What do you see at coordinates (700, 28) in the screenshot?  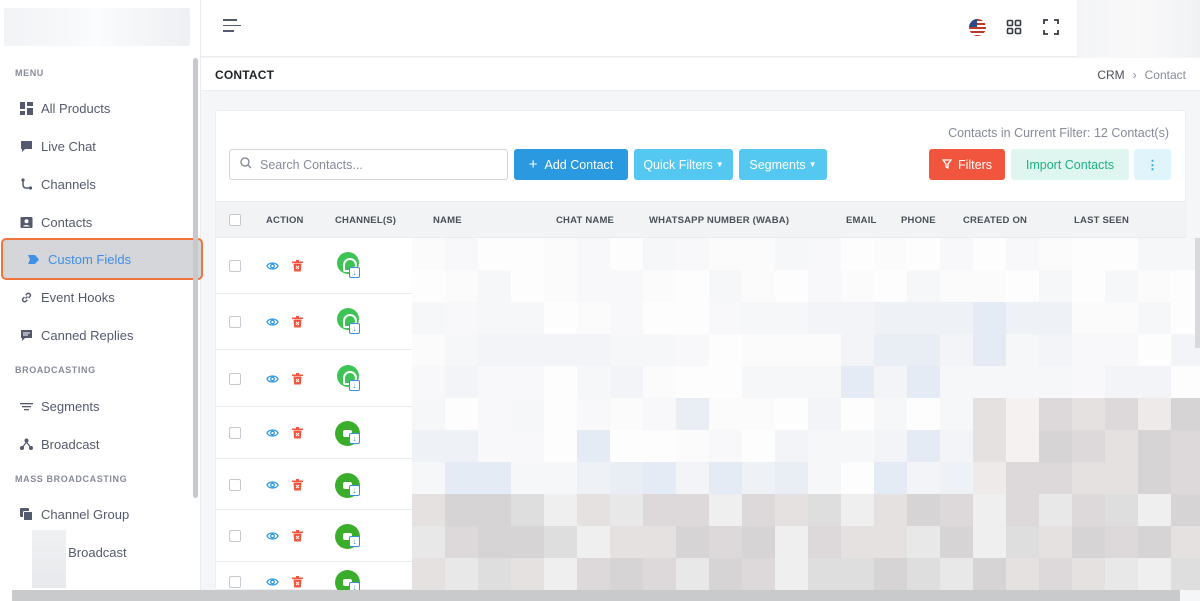 I see `topbar` at bounding box center [700, 28].